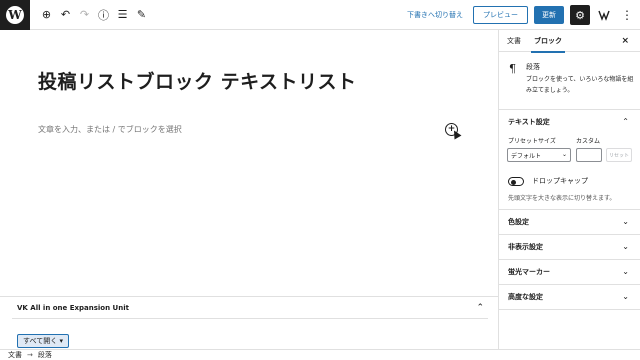 The image size is (640, 360). What do you see at coordinates (250, 308) in the screenshot?
I see `metabox-header: VK All in one Expansion Unit ⌃` at bounding box center [250, 308].